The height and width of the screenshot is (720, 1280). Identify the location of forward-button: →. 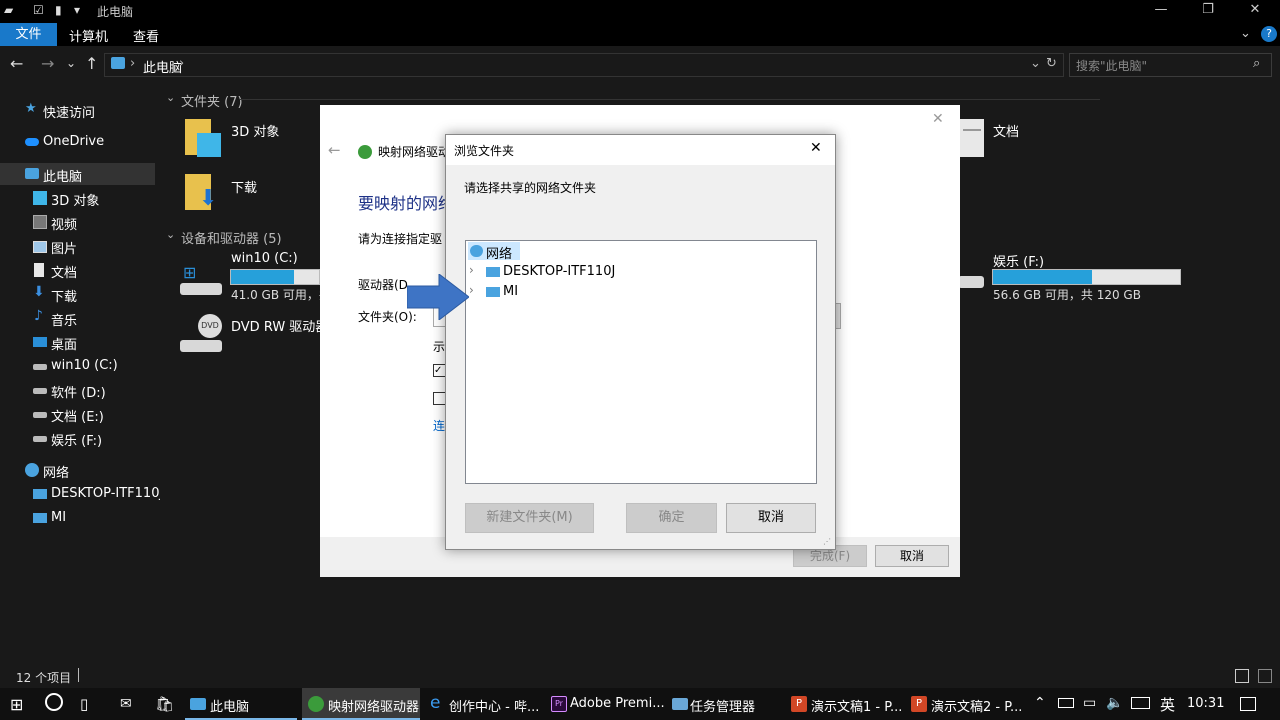
(47, 63).